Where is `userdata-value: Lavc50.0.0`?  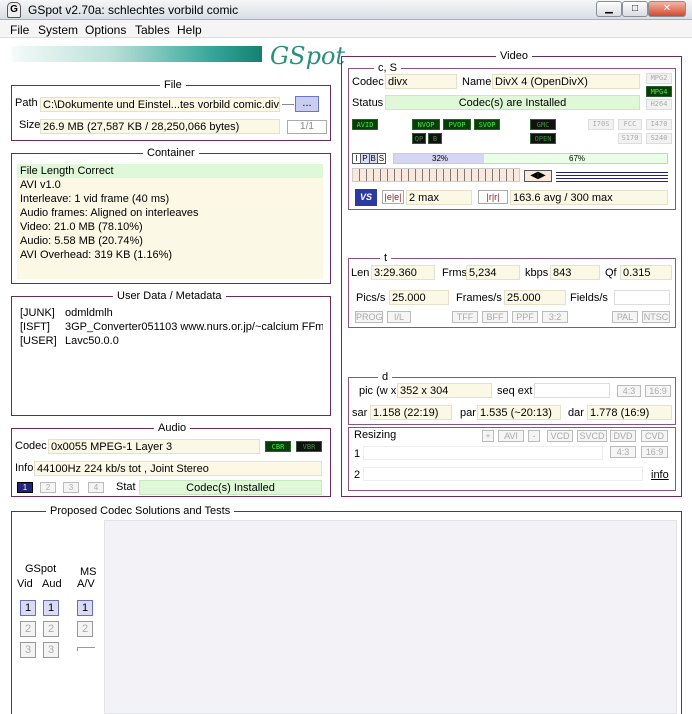
userdata-value: Lavc50.0.0 is located at coordinates (92, 341).